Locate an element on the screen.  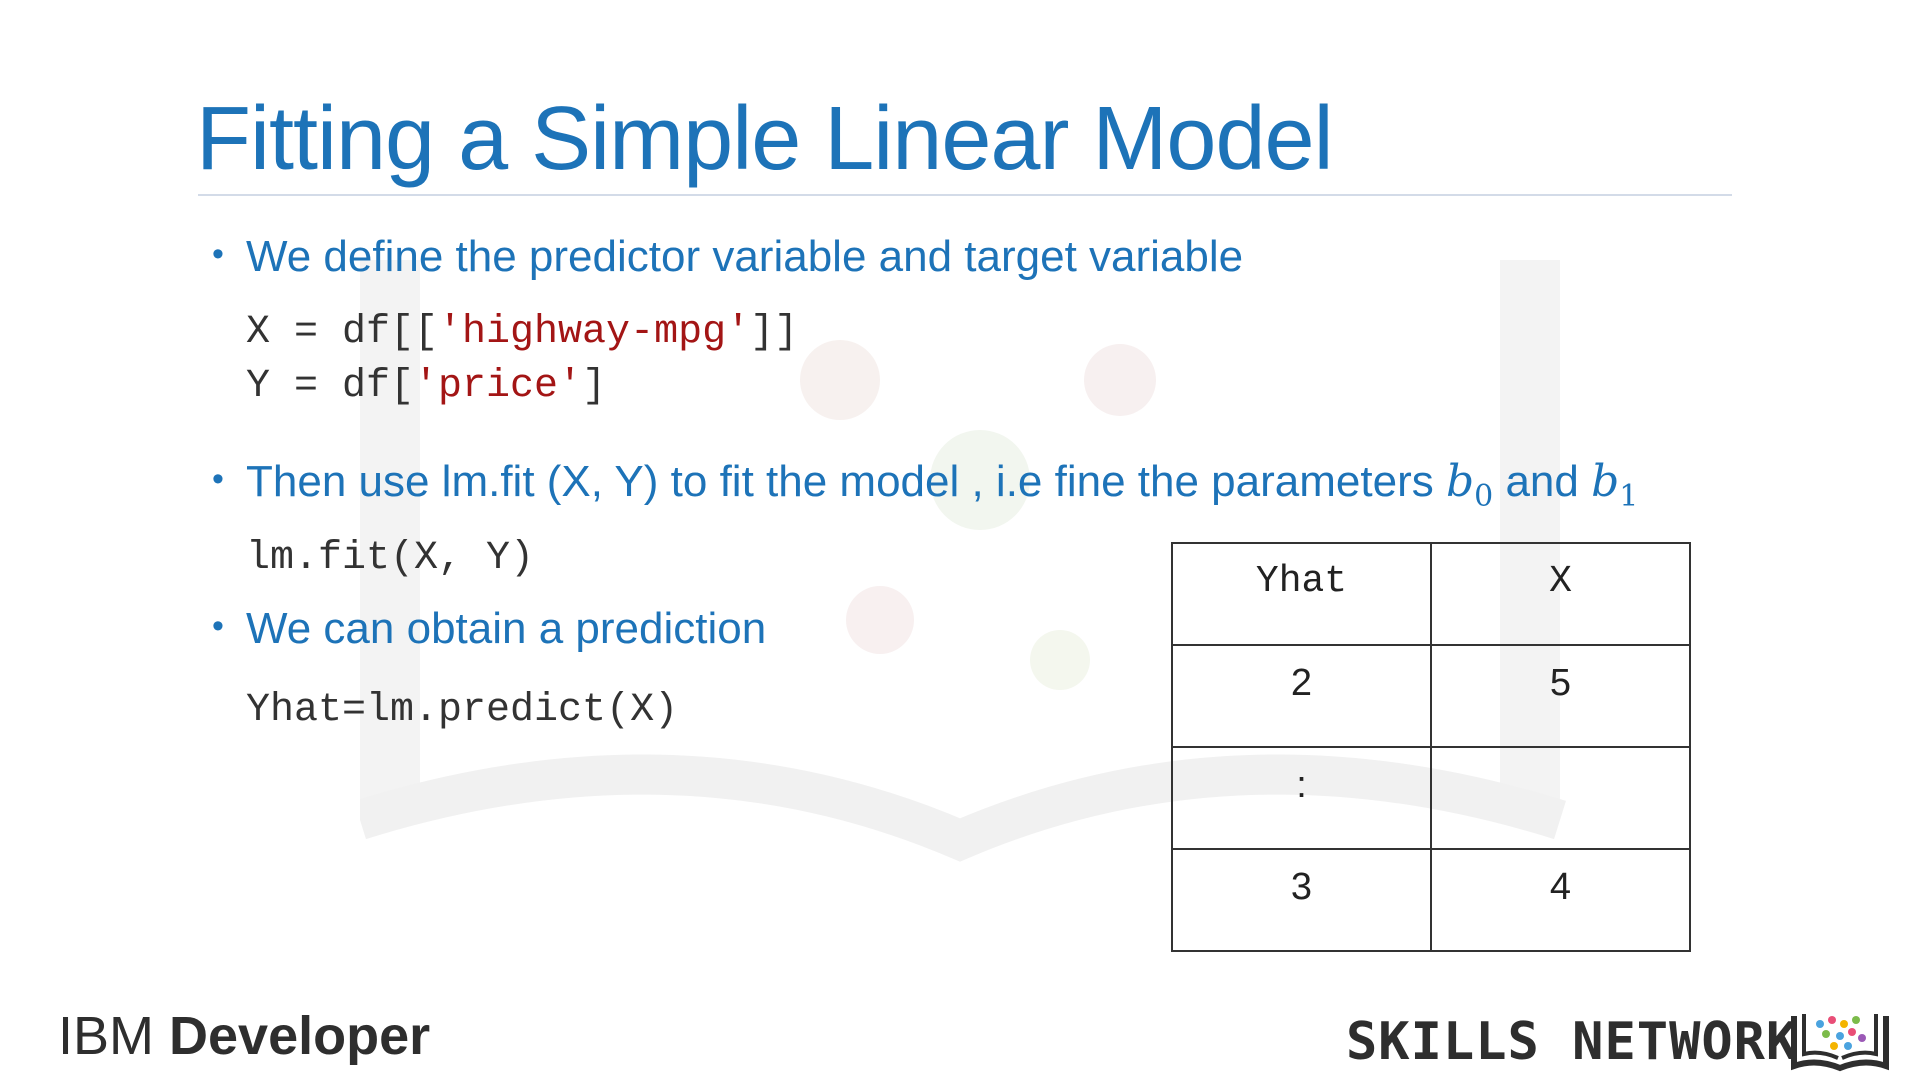
code-text: Y = df[ is located at coordinates (330, 386).